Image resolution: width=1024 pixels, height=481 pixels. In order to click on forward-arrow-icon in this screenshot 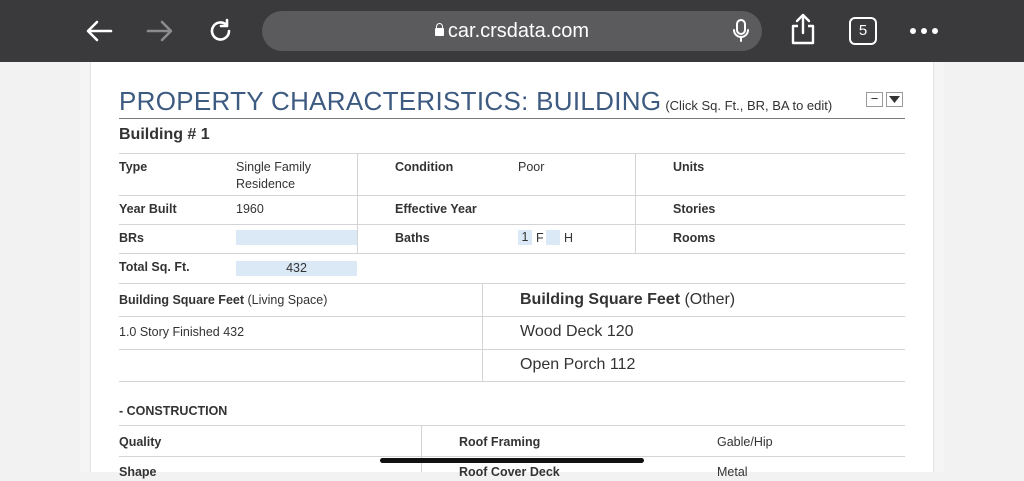, I will do `click(160, 31)`.